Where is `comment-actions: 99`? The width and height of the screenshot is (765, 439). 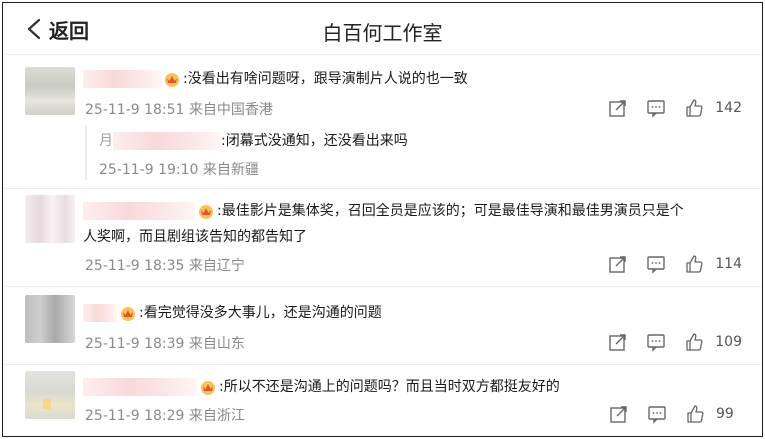
comment-actions: 99 is located at coordinates (671, 414).